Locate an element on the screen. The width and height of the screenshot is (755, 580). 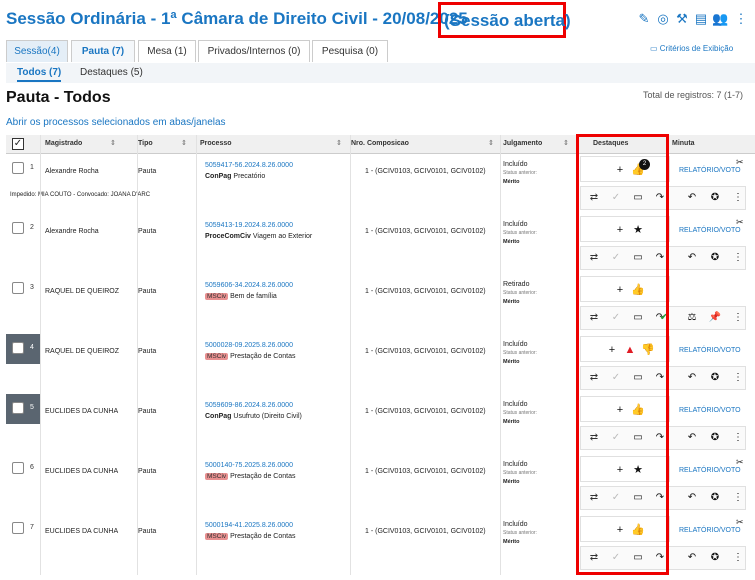
process-link: 5059417-56.2024.8.26.0000 is located at coordinates (249, 165).